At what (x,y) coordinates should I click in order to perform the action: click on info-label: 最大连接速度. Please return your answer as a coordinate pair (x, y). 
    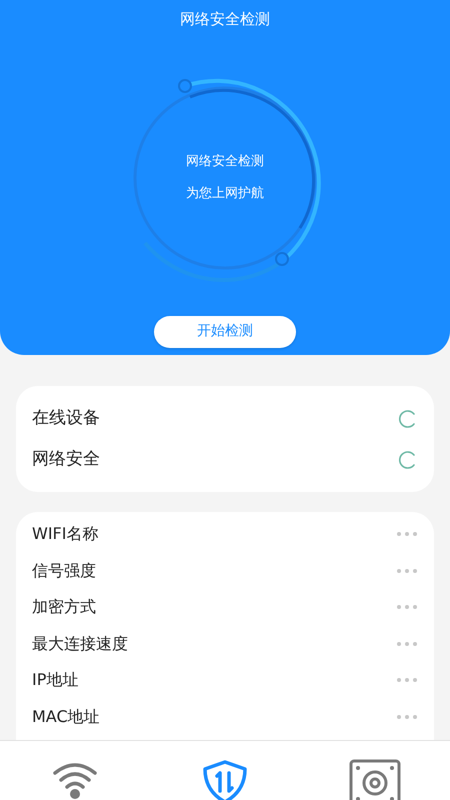
    Looking at the image, I should click on (80, 643).